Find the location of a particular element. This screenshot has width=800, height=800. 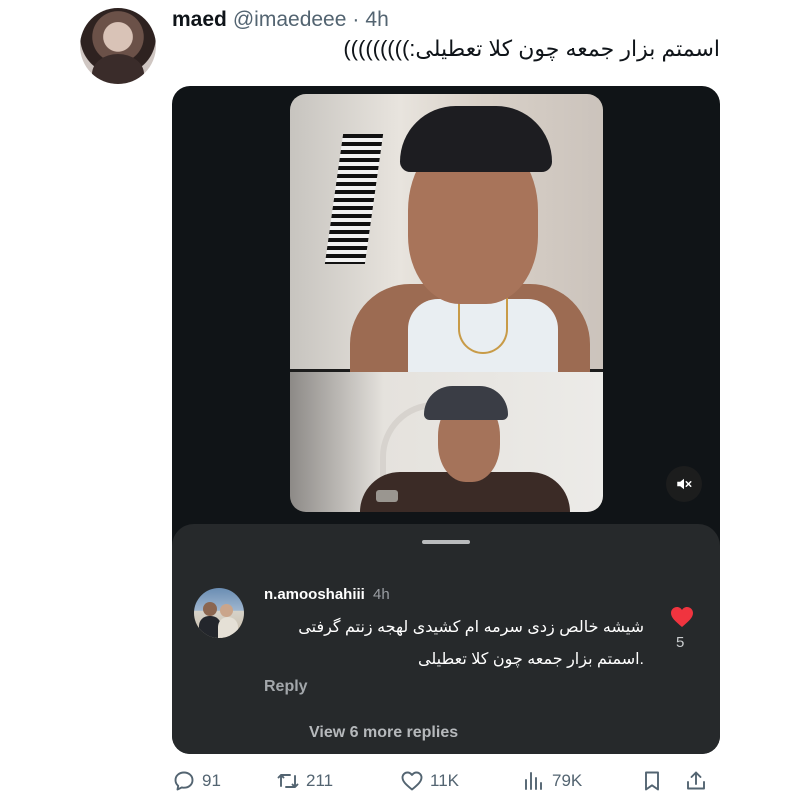

like-action: 11K is located at coordinates (429, 781).